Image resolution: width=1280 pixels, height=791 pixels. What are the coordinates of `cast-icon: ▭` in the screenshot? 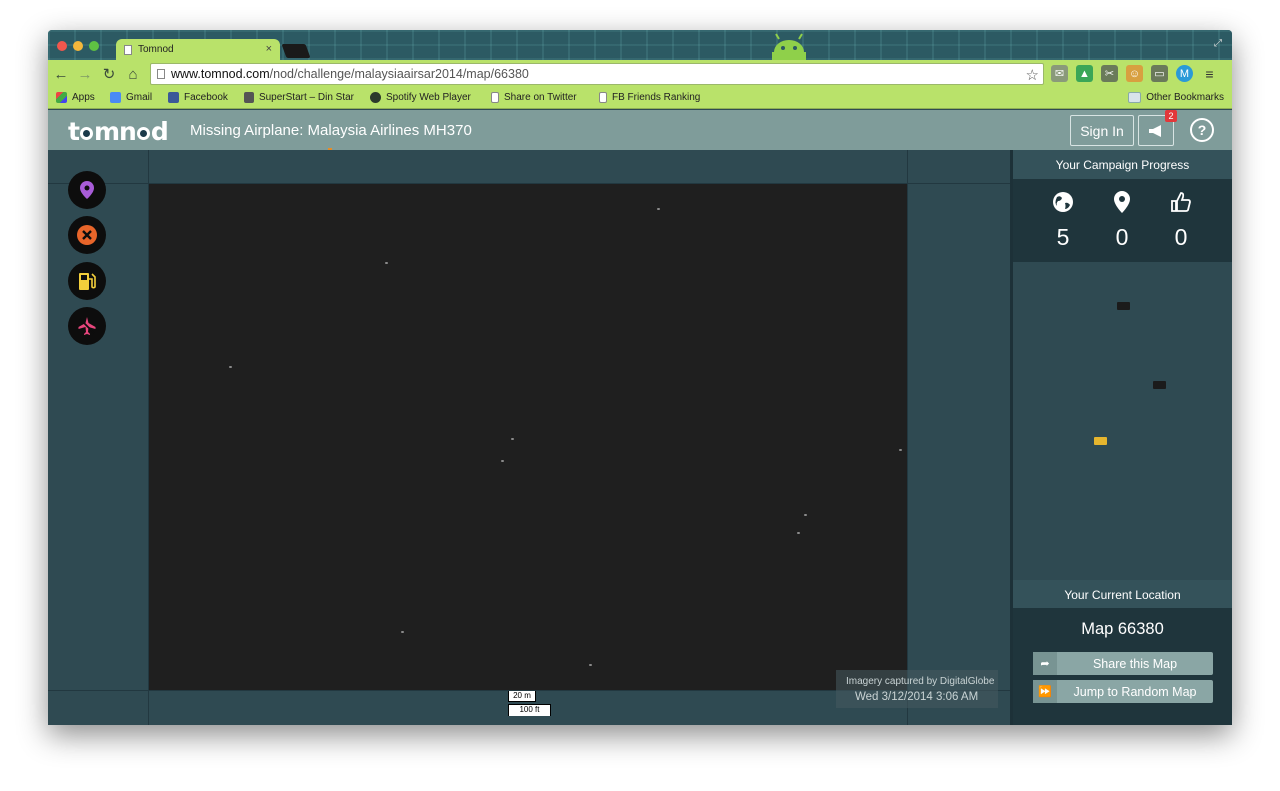 It's located at (1159, 73).